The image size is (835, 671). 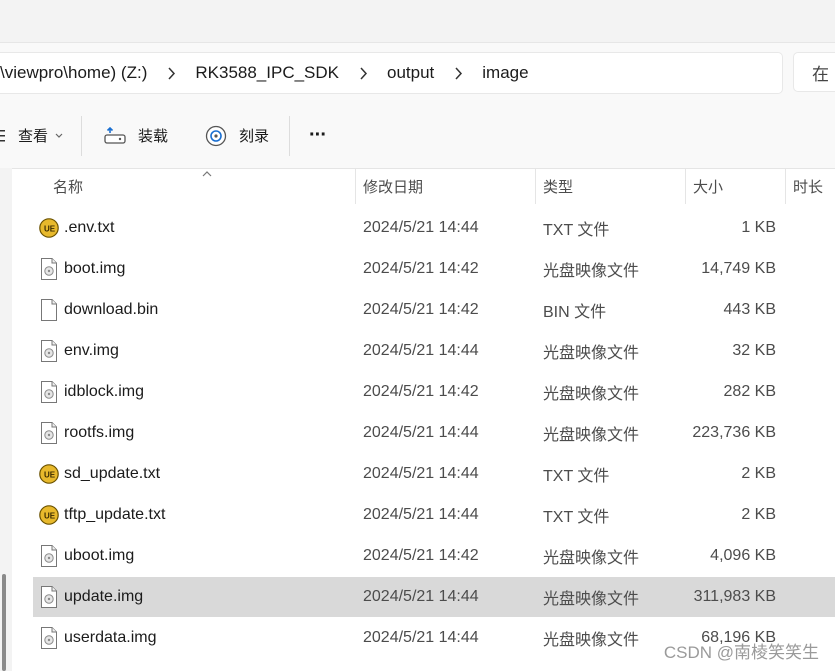 I want to click on column-type: 类型, so click(x=558, y=186).